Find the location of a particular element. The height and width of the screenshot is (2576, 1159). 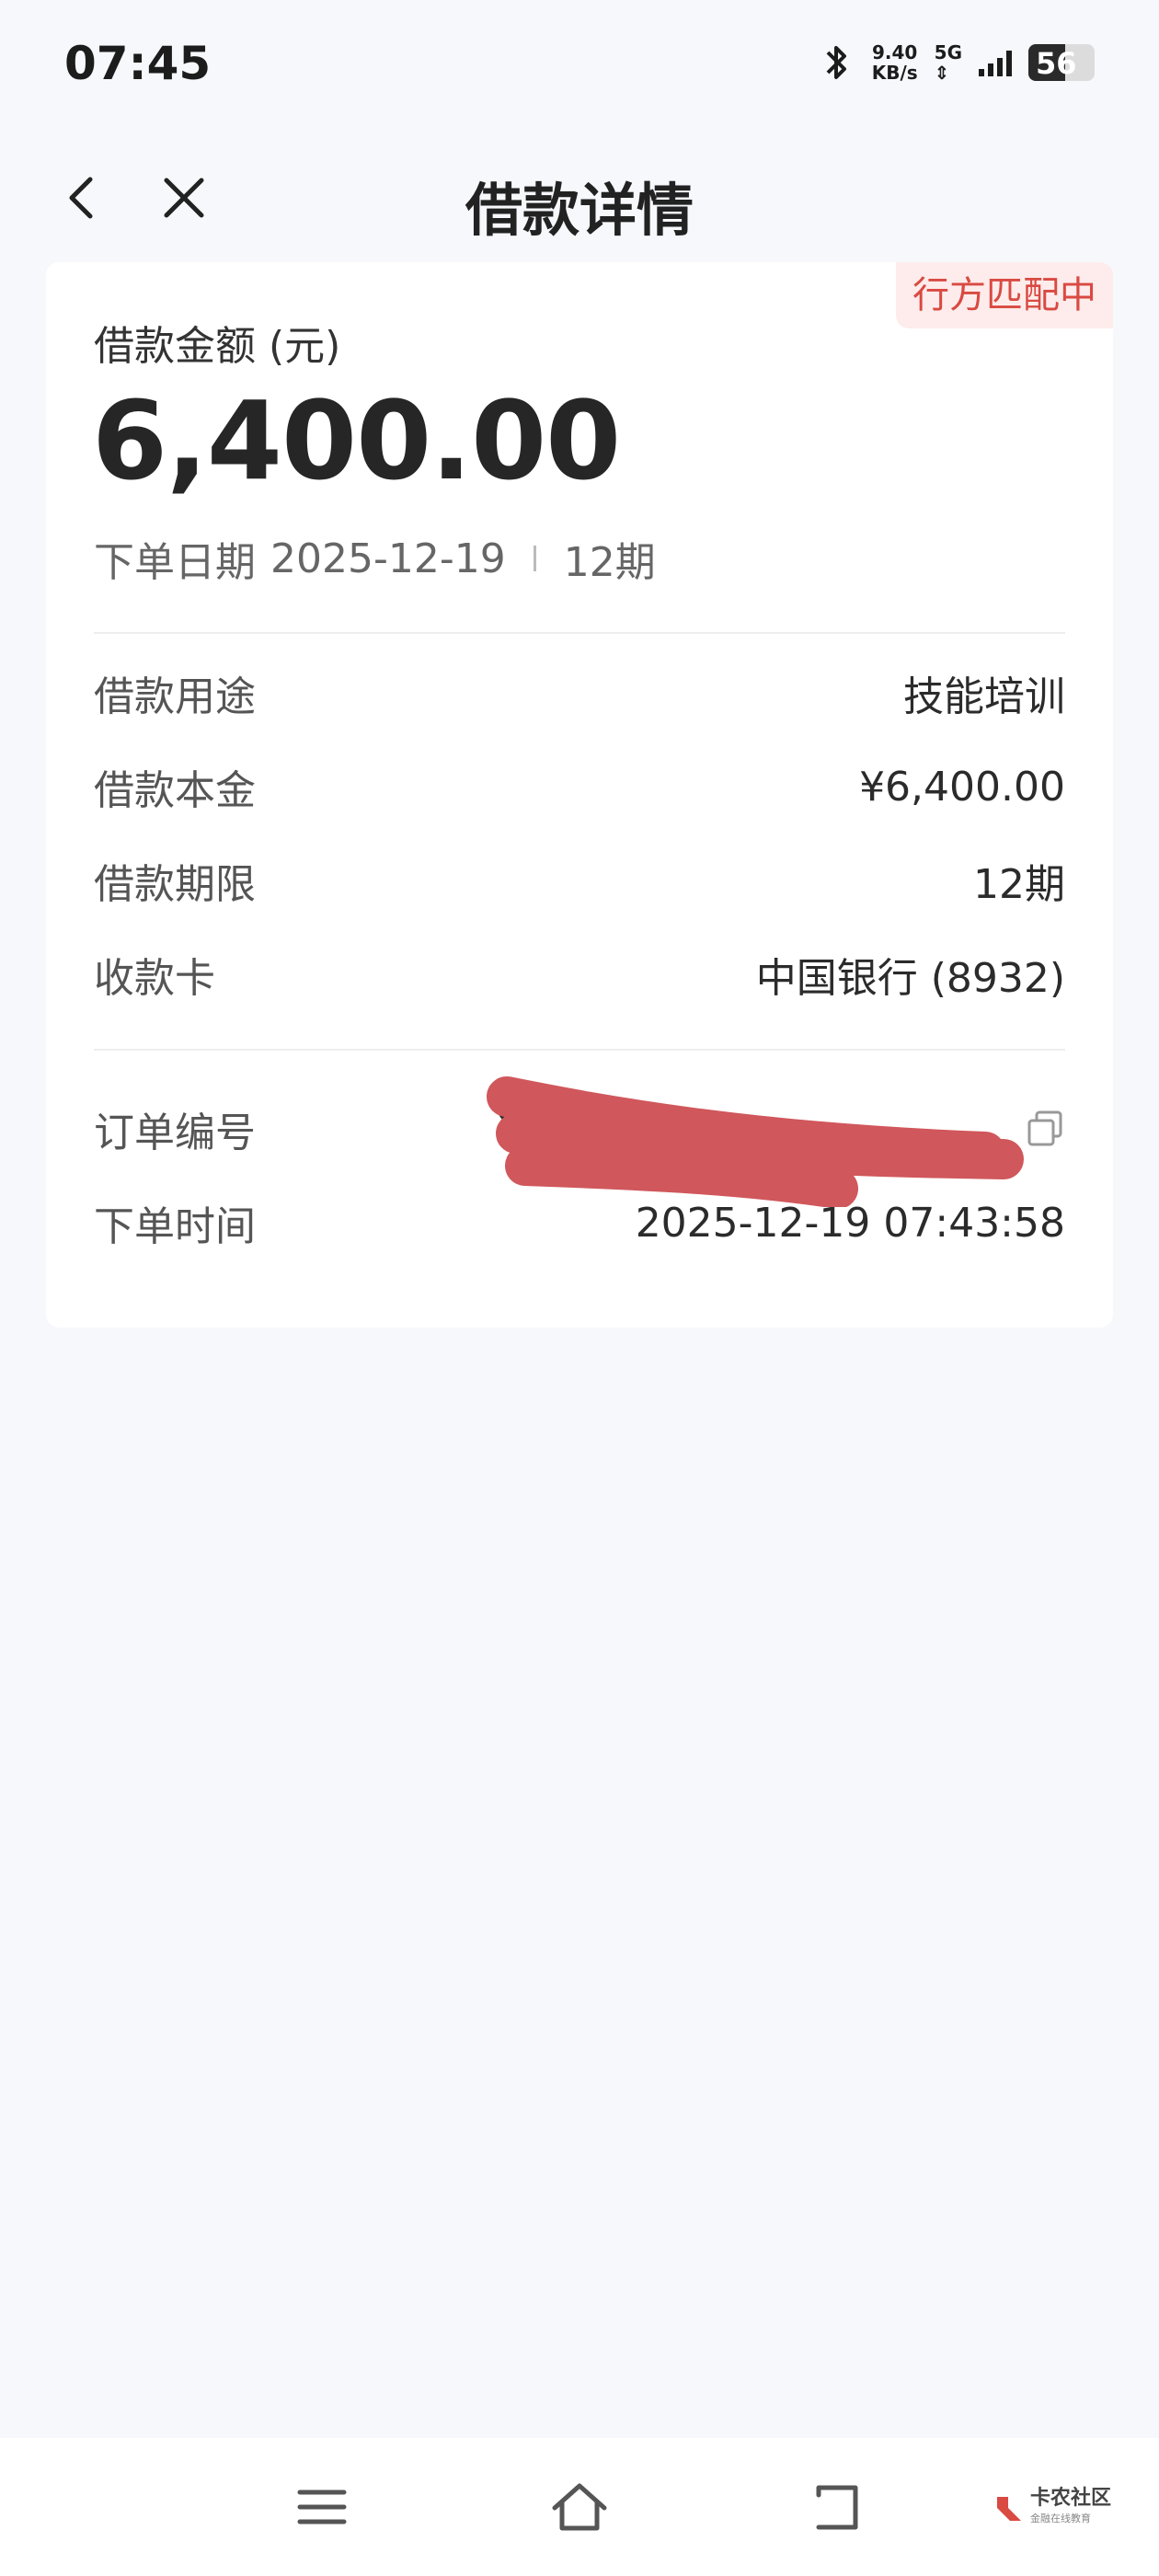

watermark-logo: 卡农社区 金融在线教育 is located at coordinates (1052, 2509).